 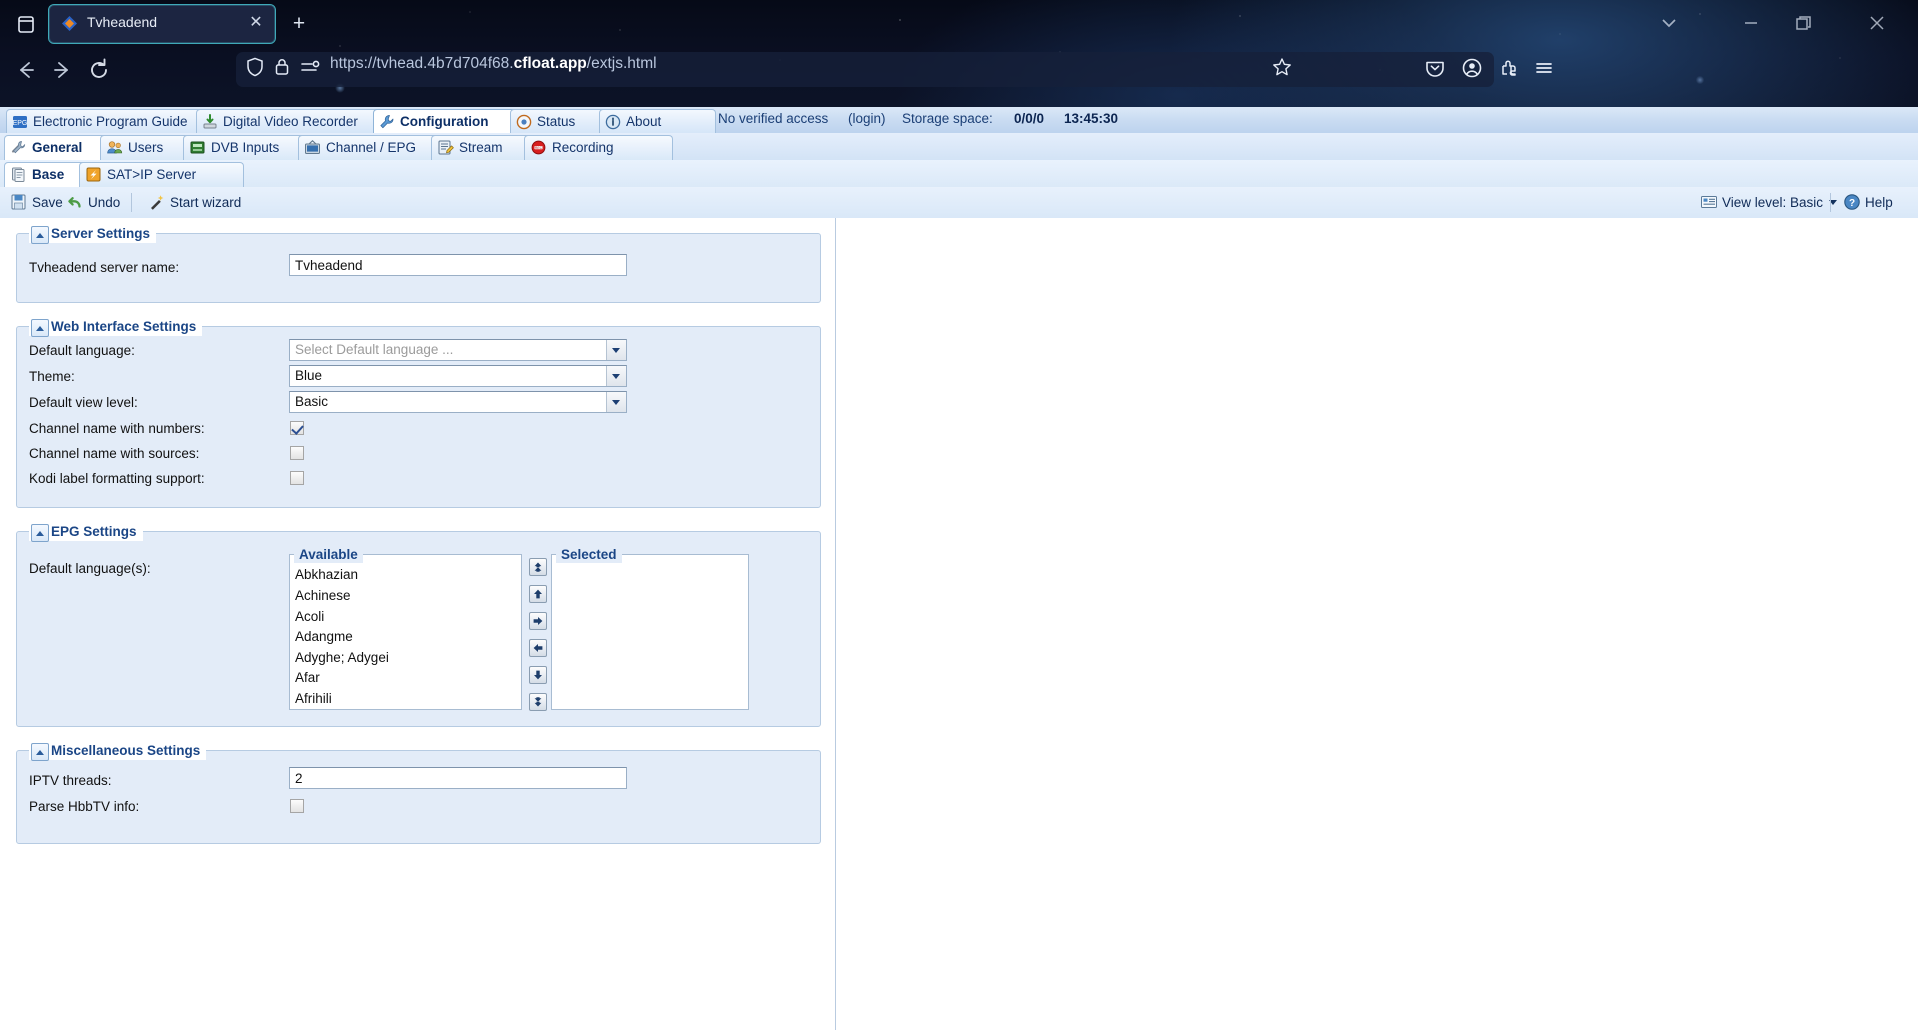 I want to click on base-icon, so click(x=18, y=174).